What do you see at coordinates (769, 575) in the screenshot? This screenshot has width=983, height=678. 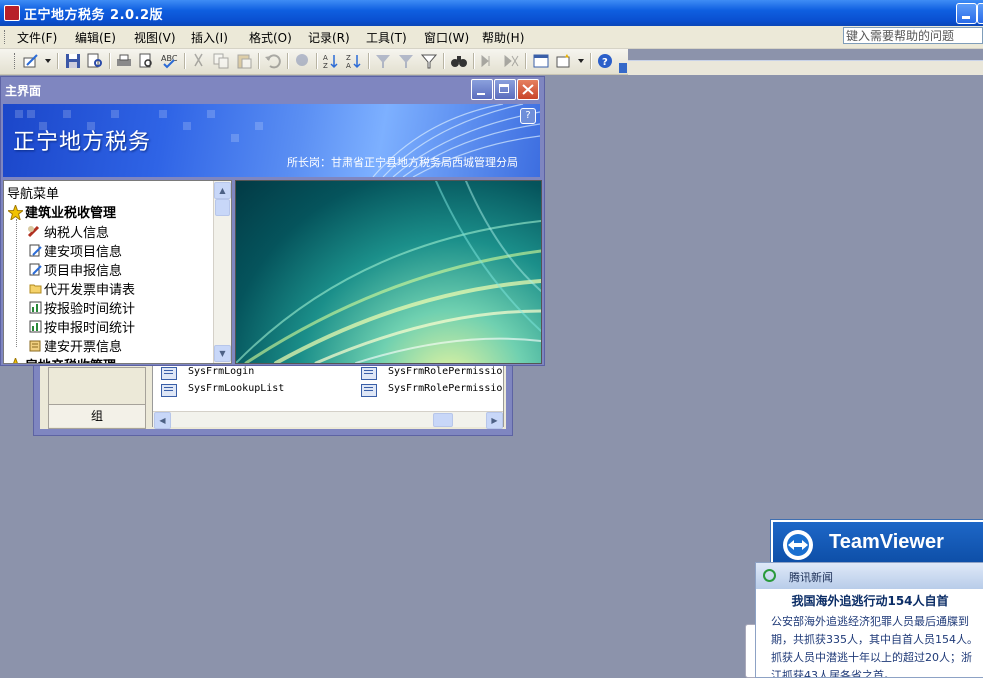 I see `tencent-news-icon` at bounding box center [769, 575].